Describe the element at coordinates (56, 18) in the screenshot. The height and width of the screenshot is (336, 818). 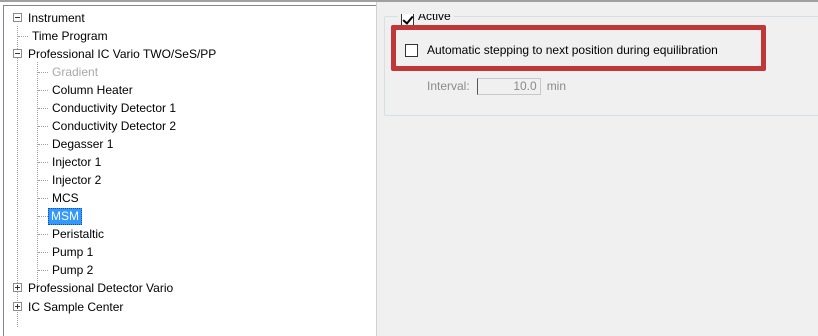
I see `tree-item-label: Instrument` at that location.